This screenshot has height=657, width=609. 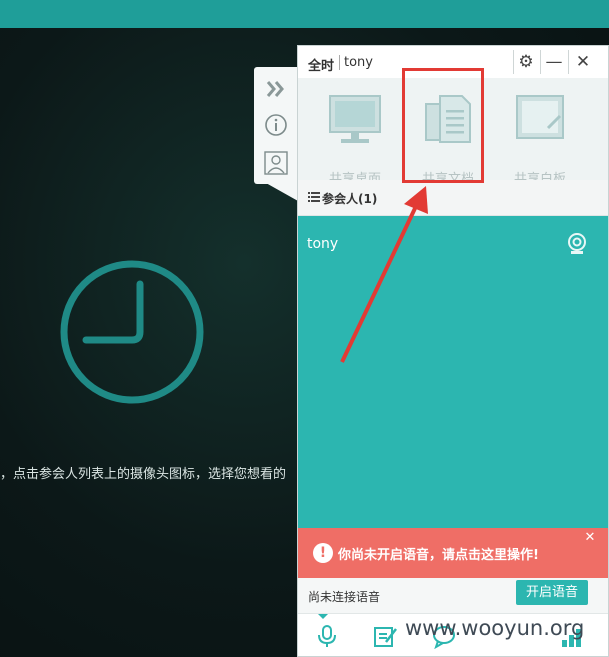 I want to click on microphone-icon, so click(x=327, y=636).